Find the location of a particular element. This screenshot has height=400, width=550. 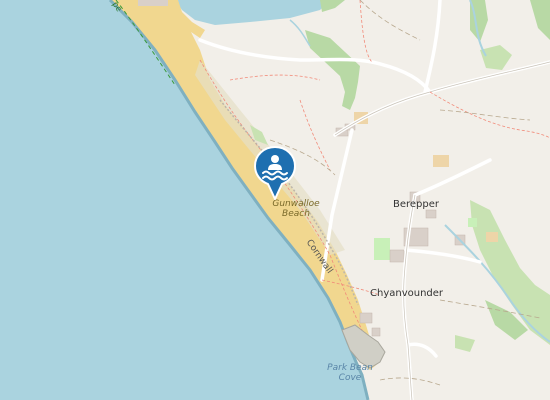

swimming-icon is located at coordinates (275, 173).